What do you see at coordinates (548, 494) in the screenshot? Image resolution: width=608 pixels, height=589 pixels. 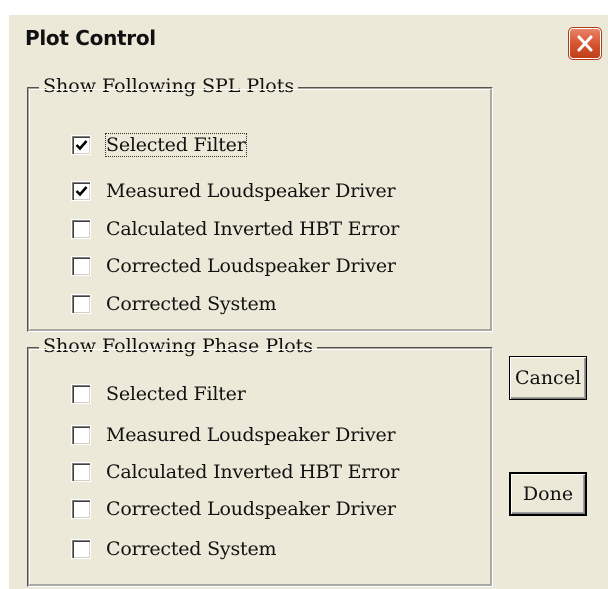 I see `done-button: Done` at bounding box center [548, 494].